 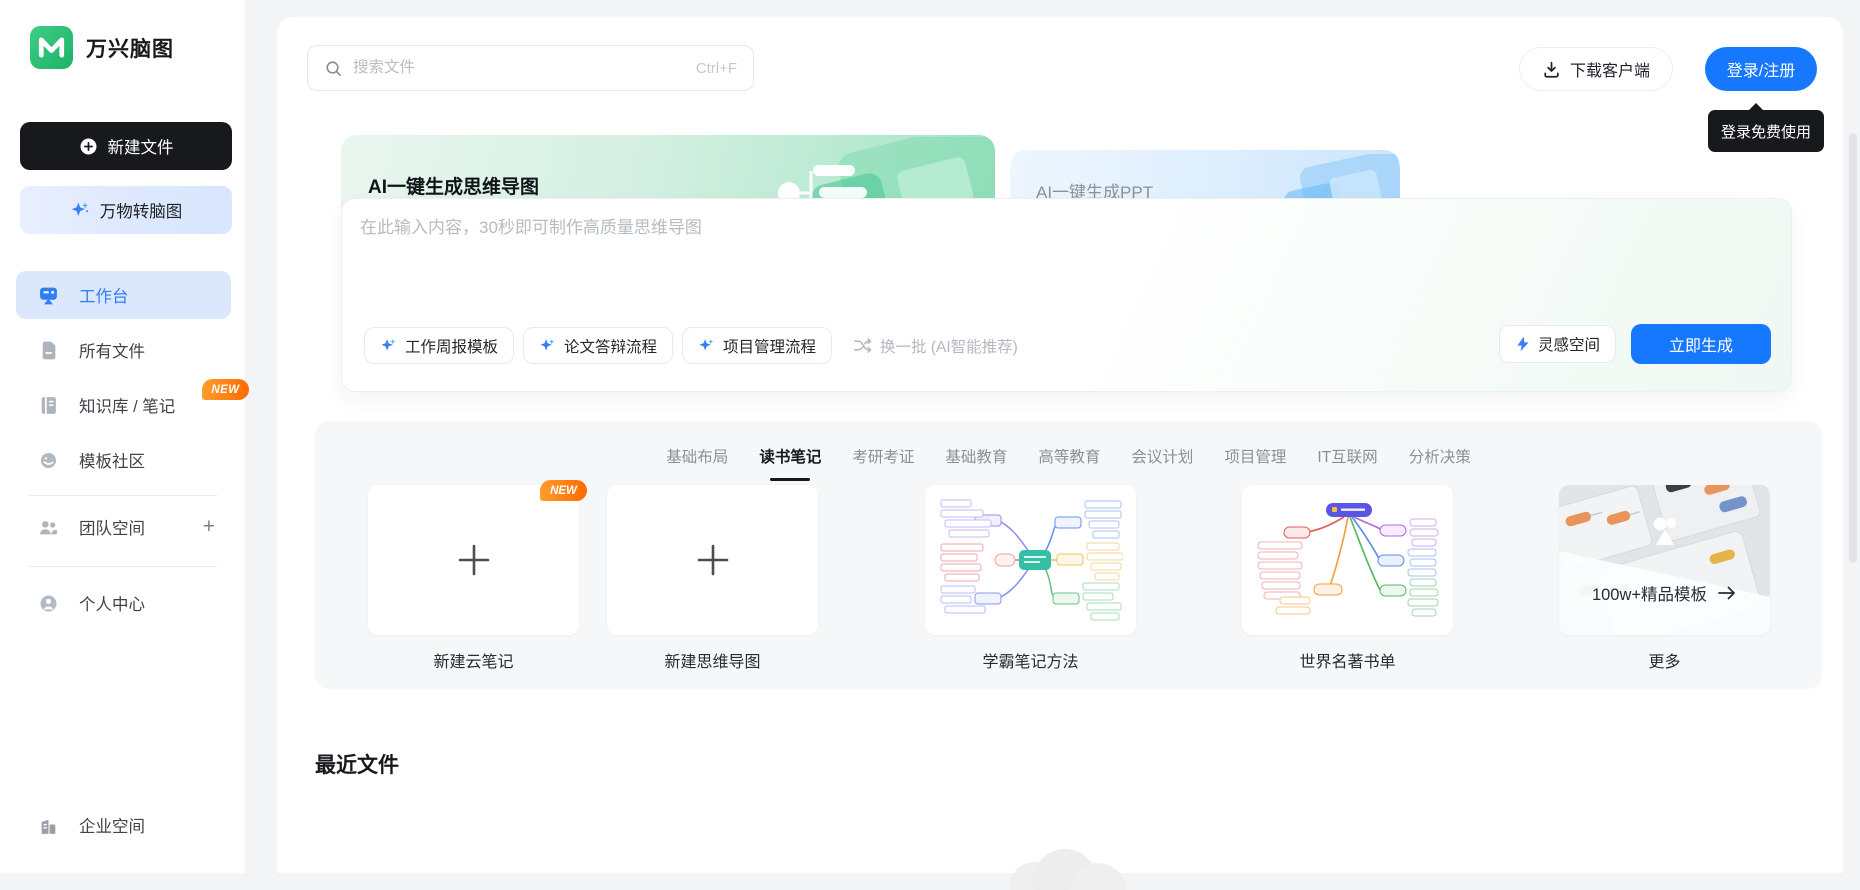 I want to click on new-cloud-note-card: NEW, so click(x=477, y=557).